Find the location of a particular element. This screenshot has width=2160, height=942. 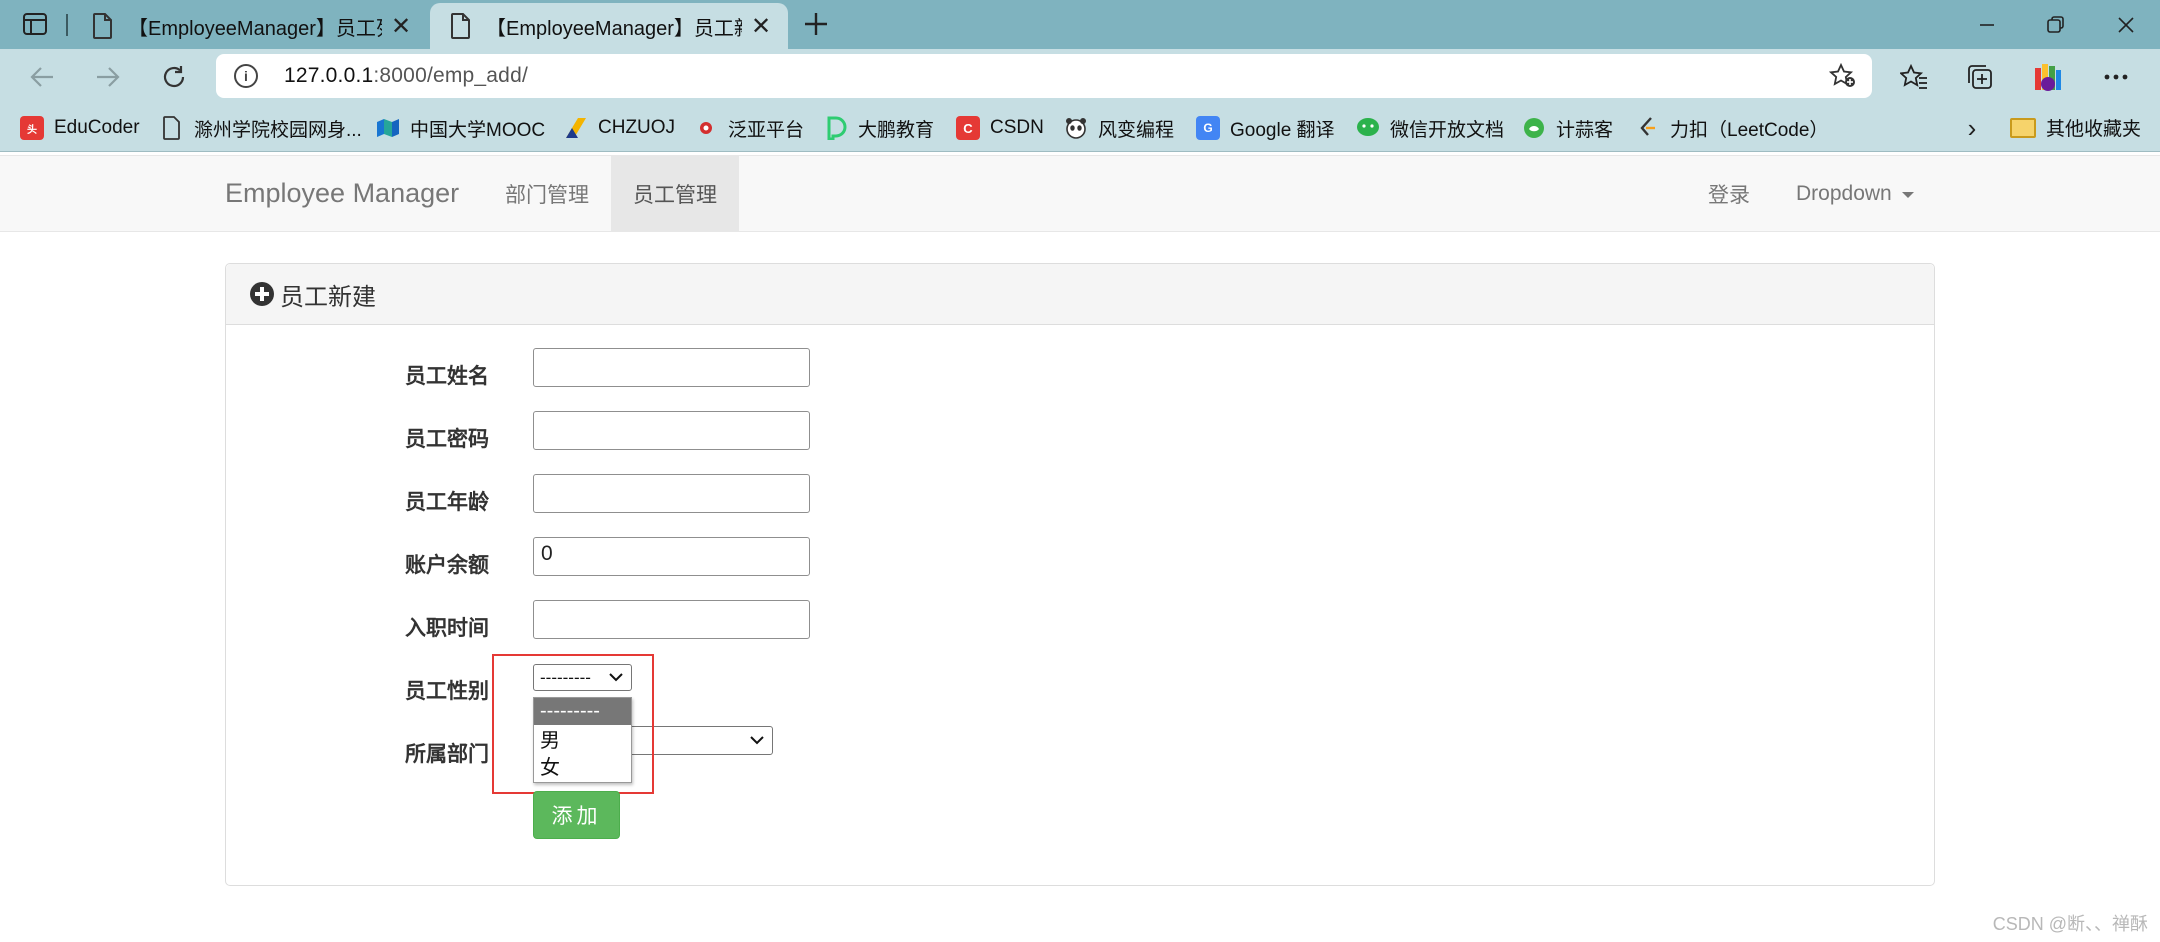

google-translate-icon: G is located at coordinates (1208, 128).